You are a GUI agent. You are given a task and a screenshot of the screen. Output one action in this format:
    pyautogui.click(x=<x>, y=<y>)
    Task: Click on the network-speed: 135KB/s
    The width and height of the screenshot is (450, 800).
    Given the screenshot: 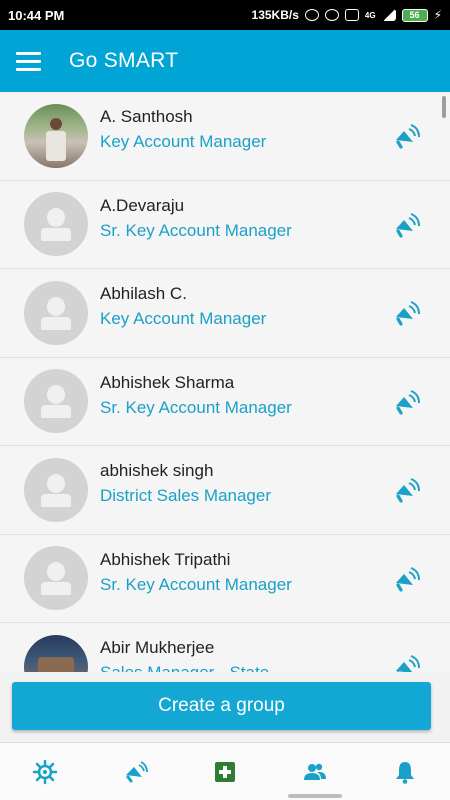 What is the action you would take?
    pyautogui.click(x=275, y=15)
    